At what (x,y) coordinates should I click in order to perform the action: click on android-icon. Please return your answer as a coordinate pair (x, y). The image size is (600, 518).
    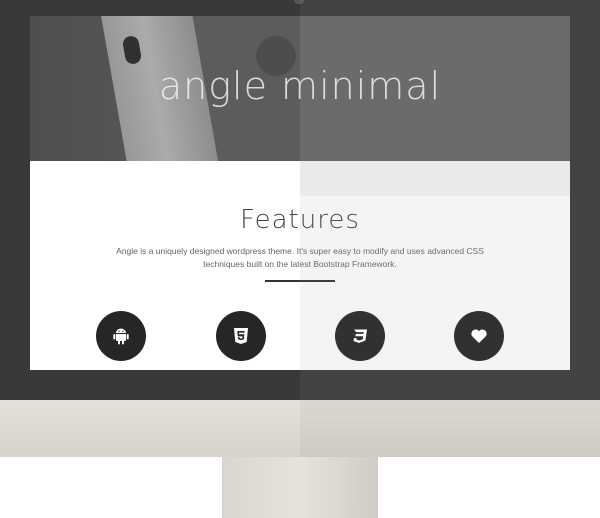
    Looking at the image, I should click on (121, 336).